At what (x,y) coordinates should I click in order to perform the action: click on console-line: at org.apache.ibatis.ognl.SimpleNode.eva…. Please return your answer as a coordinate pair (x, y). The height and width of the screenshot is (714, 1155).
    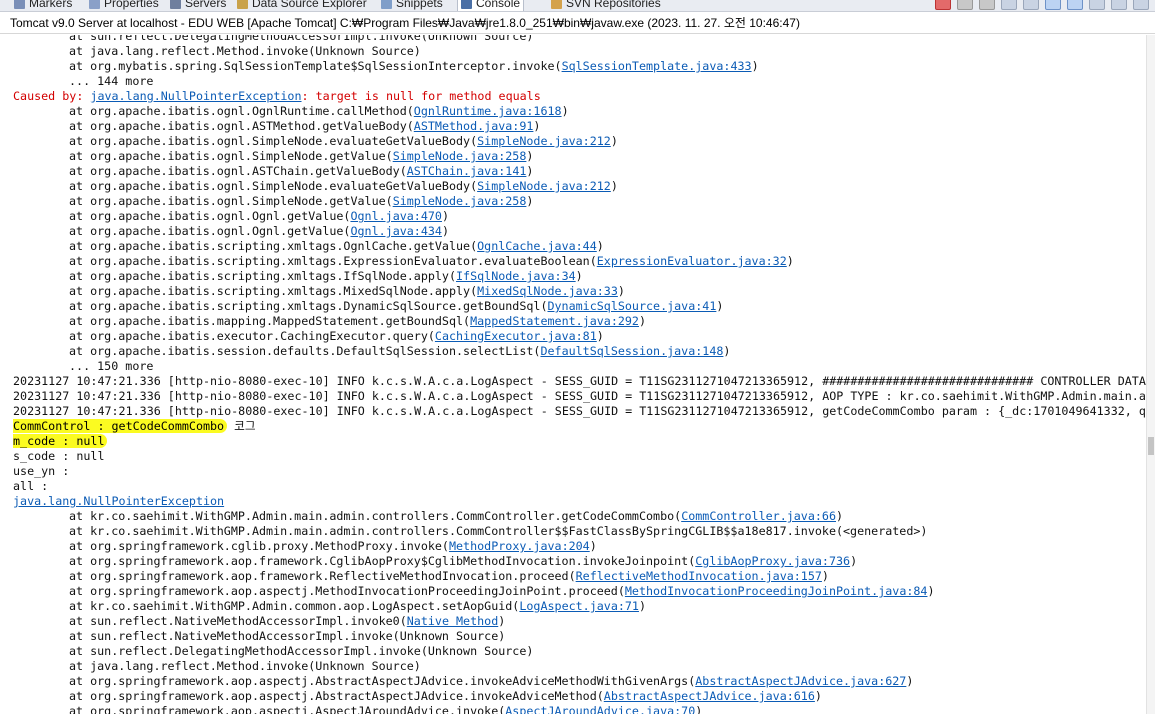
    Looking at the image, I should click on (573, 141).